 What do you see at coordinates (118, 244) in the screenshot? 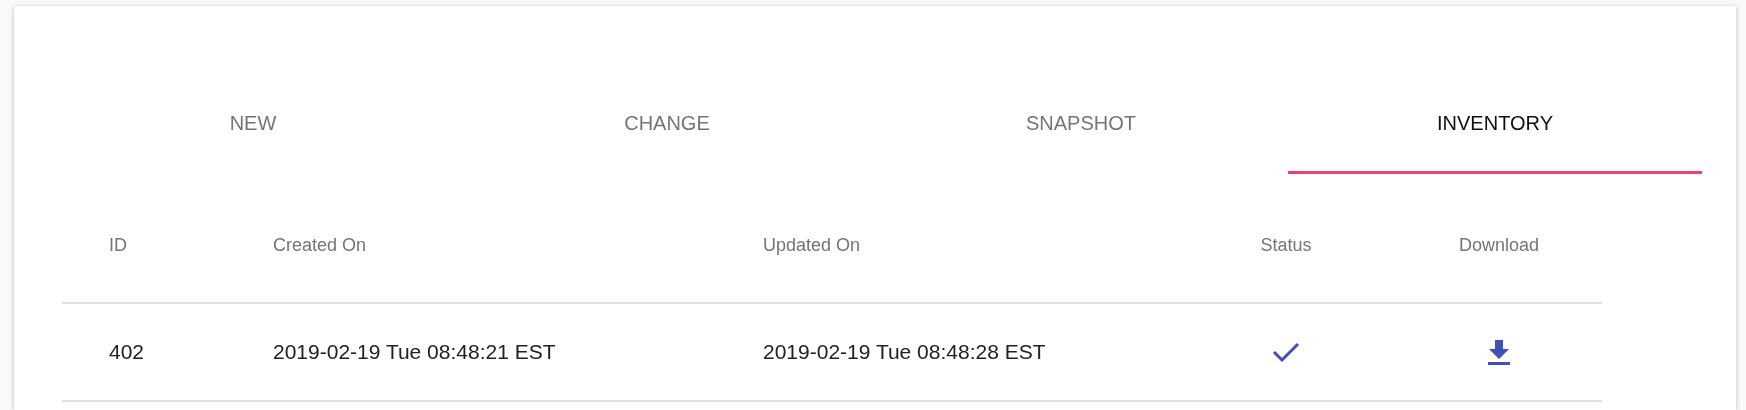
I see `column-header: ID` at bounding box center [118, 244].